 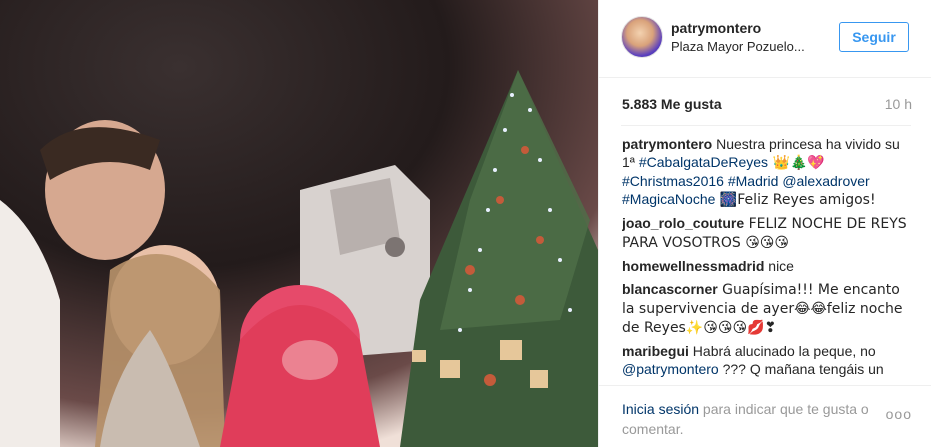 I want to click on comment-text: nice, so click(x=779, y=266).